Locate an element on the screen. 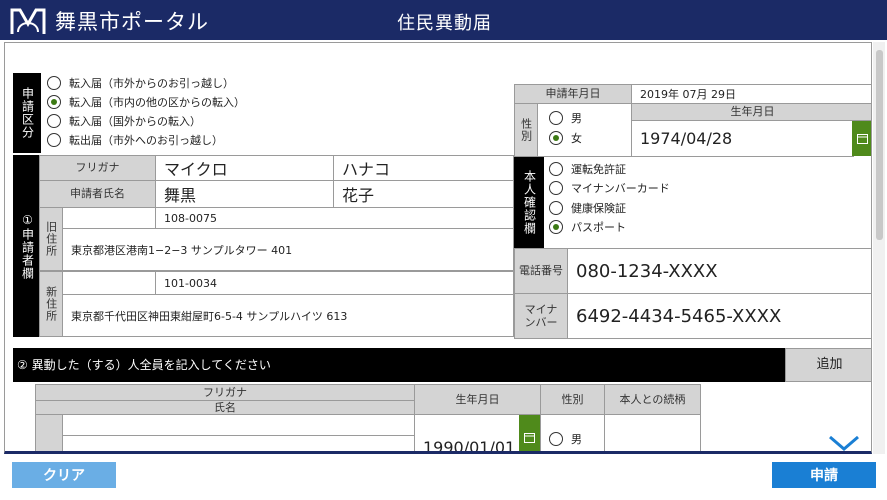 Image resolution: width=887 pixels, height=500 pixels. gender-label: 性別 is located at coordinates (526, 130).